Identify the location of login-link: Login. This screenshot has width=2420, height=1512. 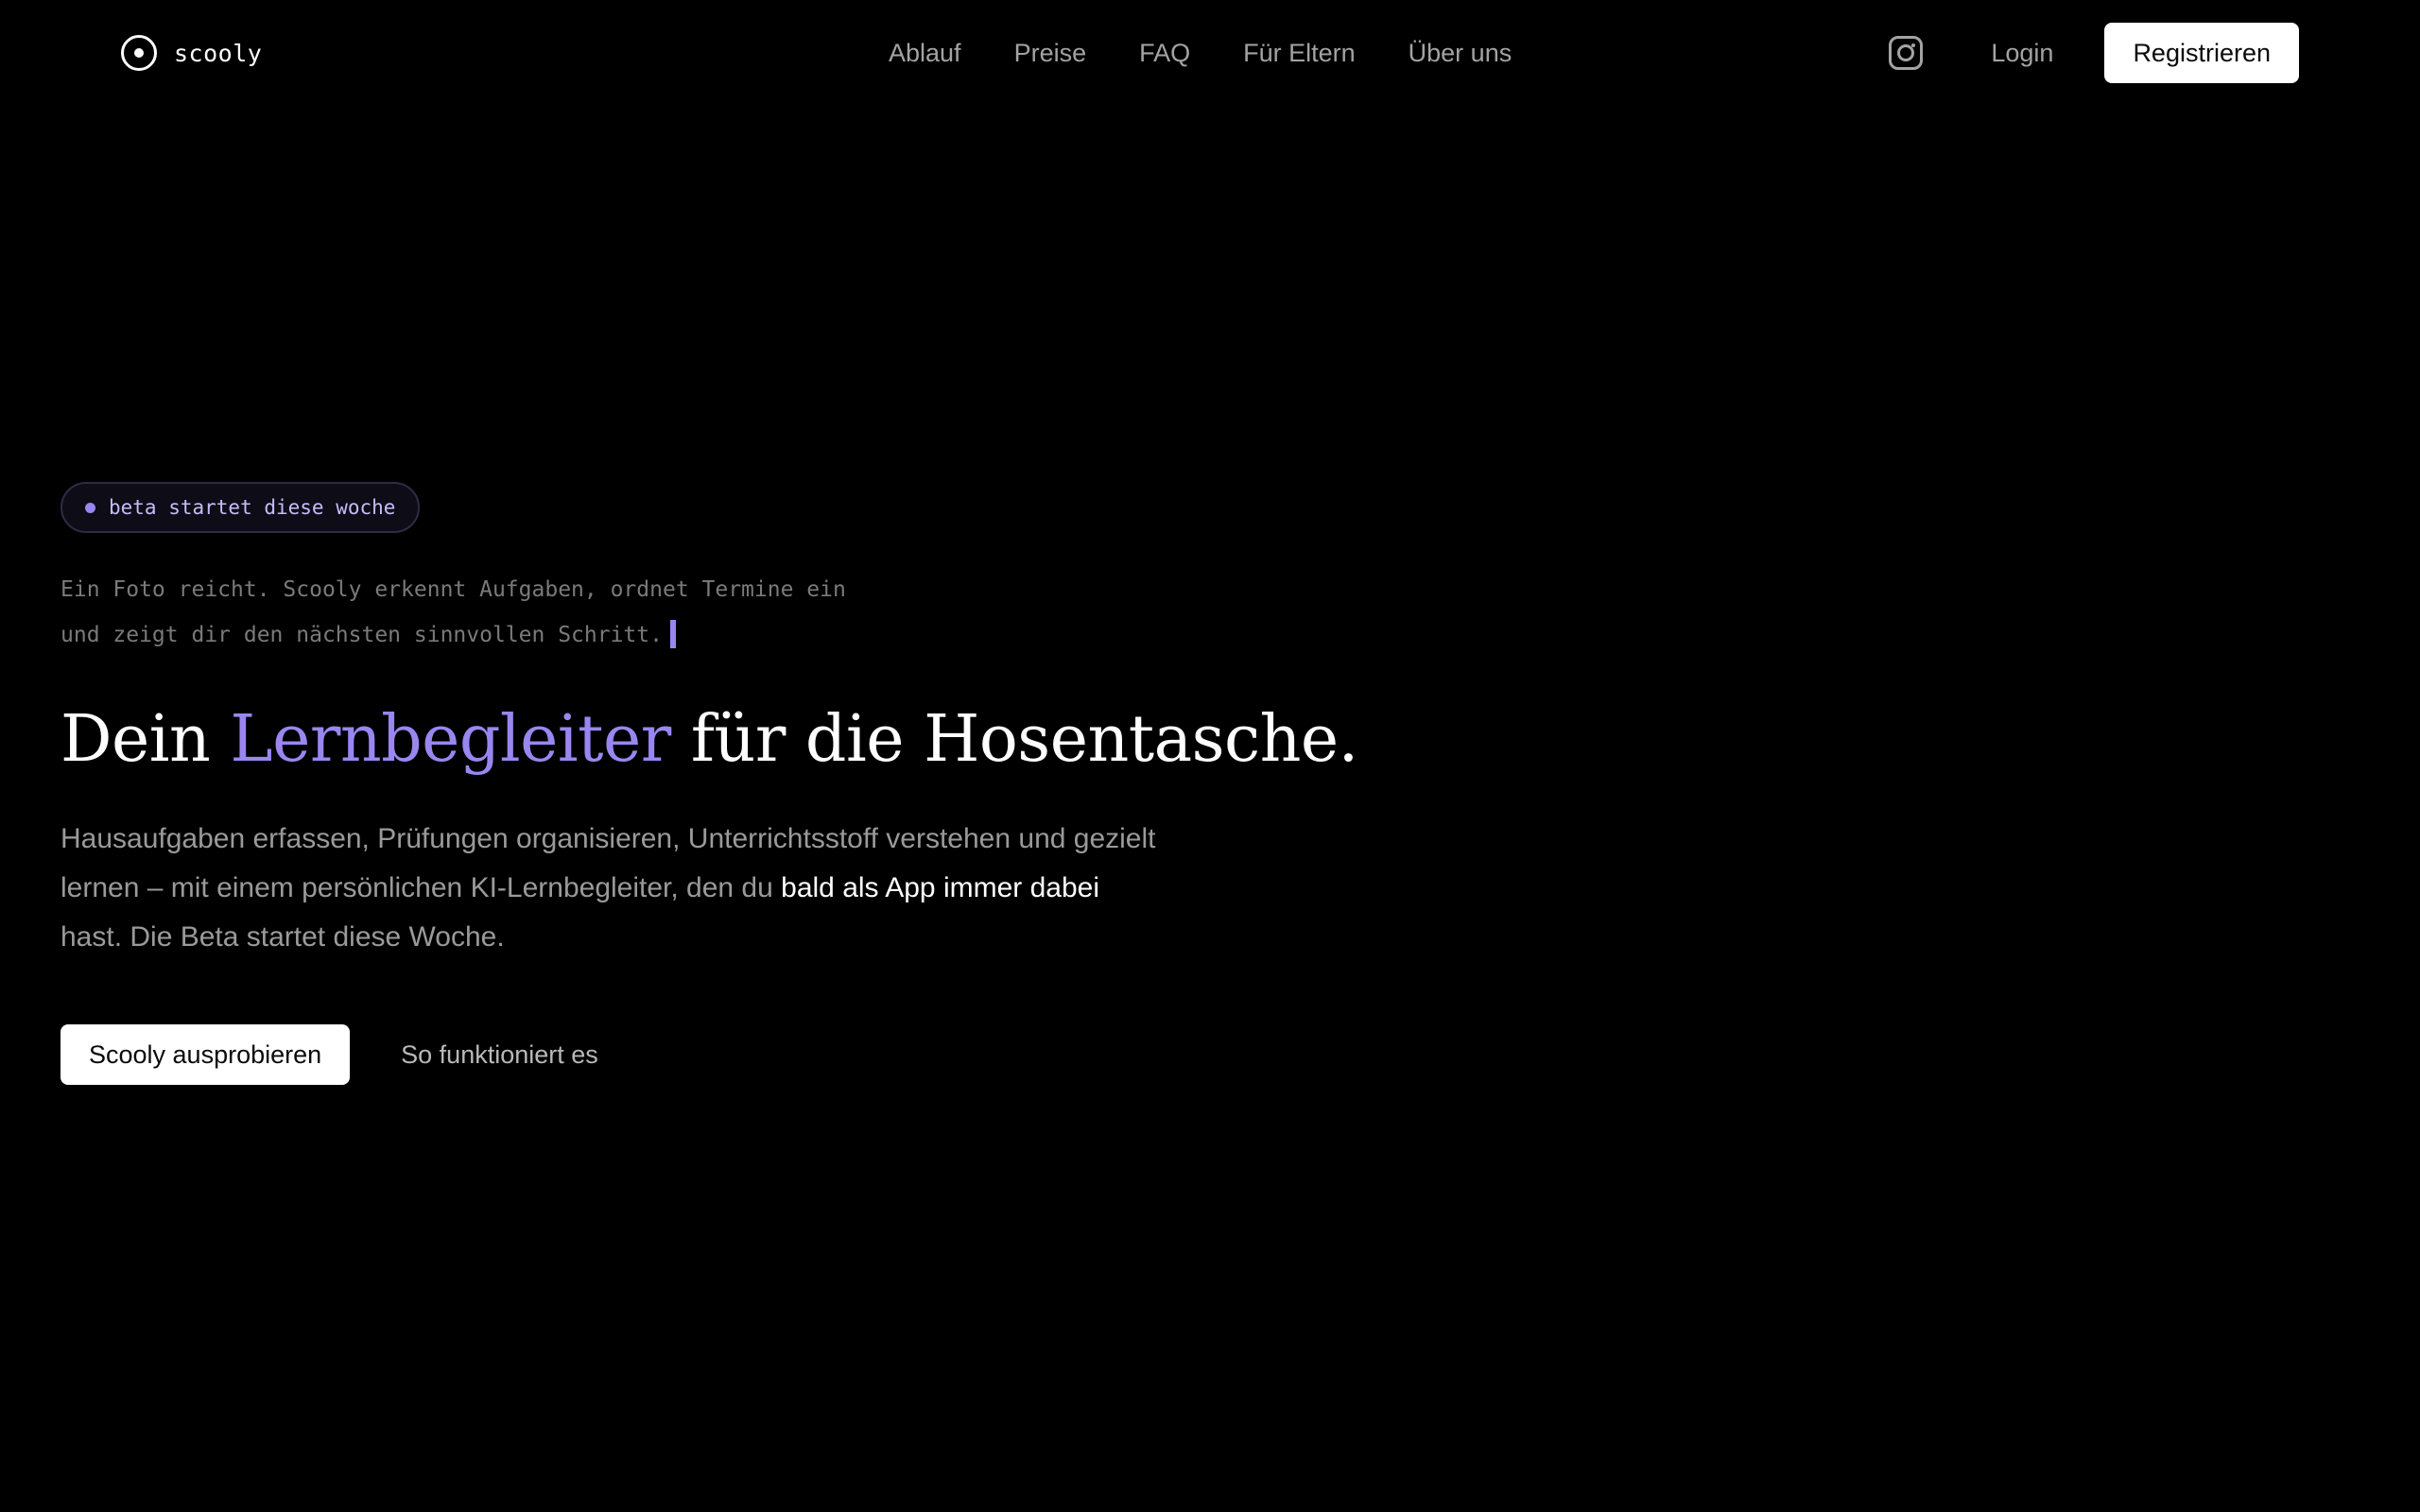
(2022, 53).